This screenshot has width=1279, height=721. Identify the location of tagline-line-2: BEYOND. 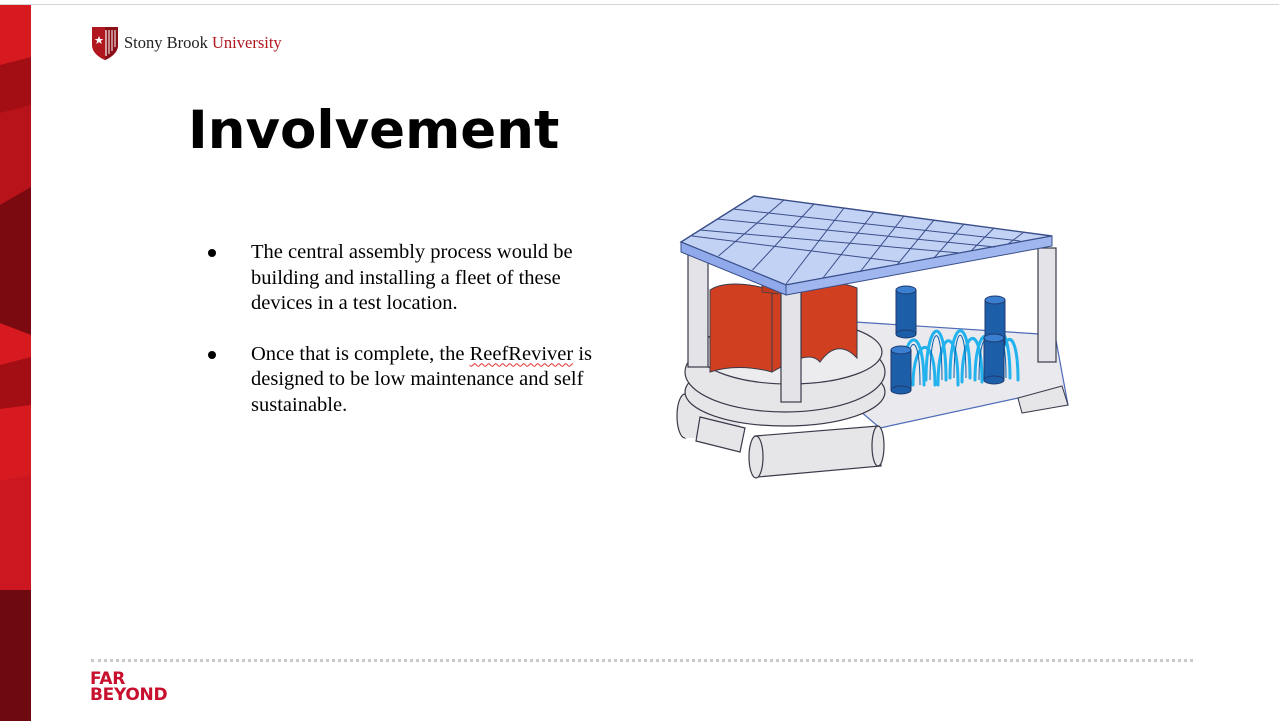
(129, 695).